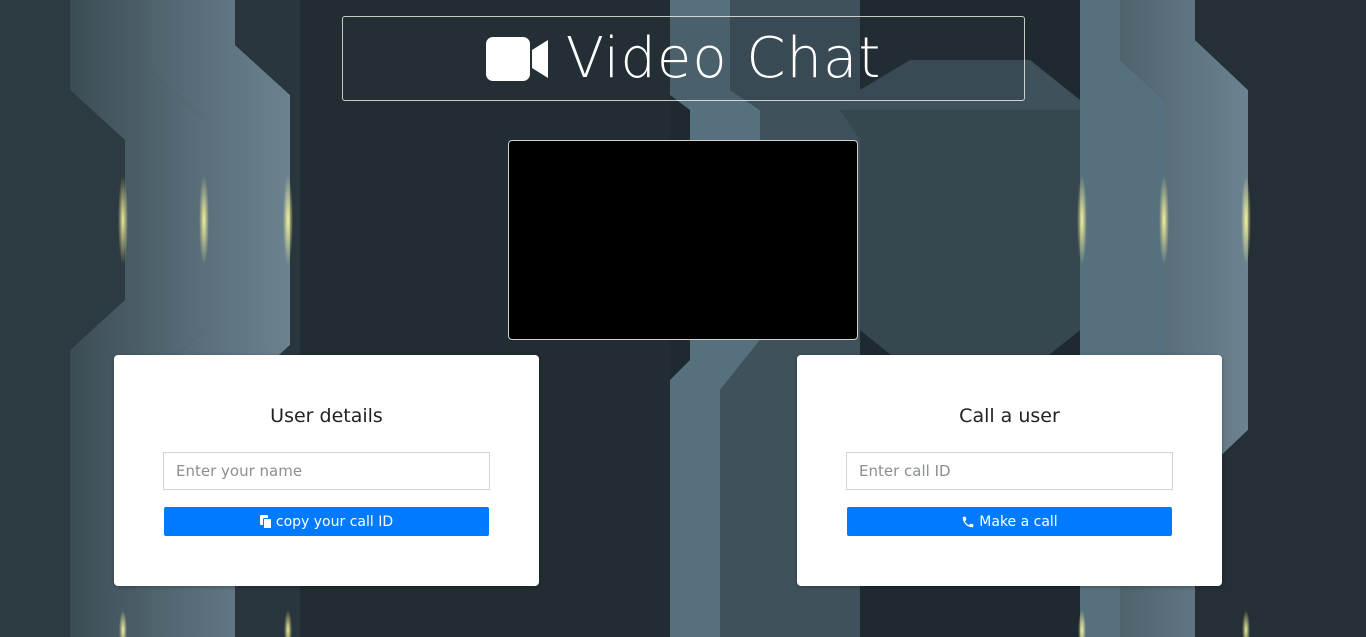 This screenshot has height=637, width=1366. What do you see at coordinates (516, 58) in the screenshot?
I see `video-camera-icon` at bounding box center [516, 58].